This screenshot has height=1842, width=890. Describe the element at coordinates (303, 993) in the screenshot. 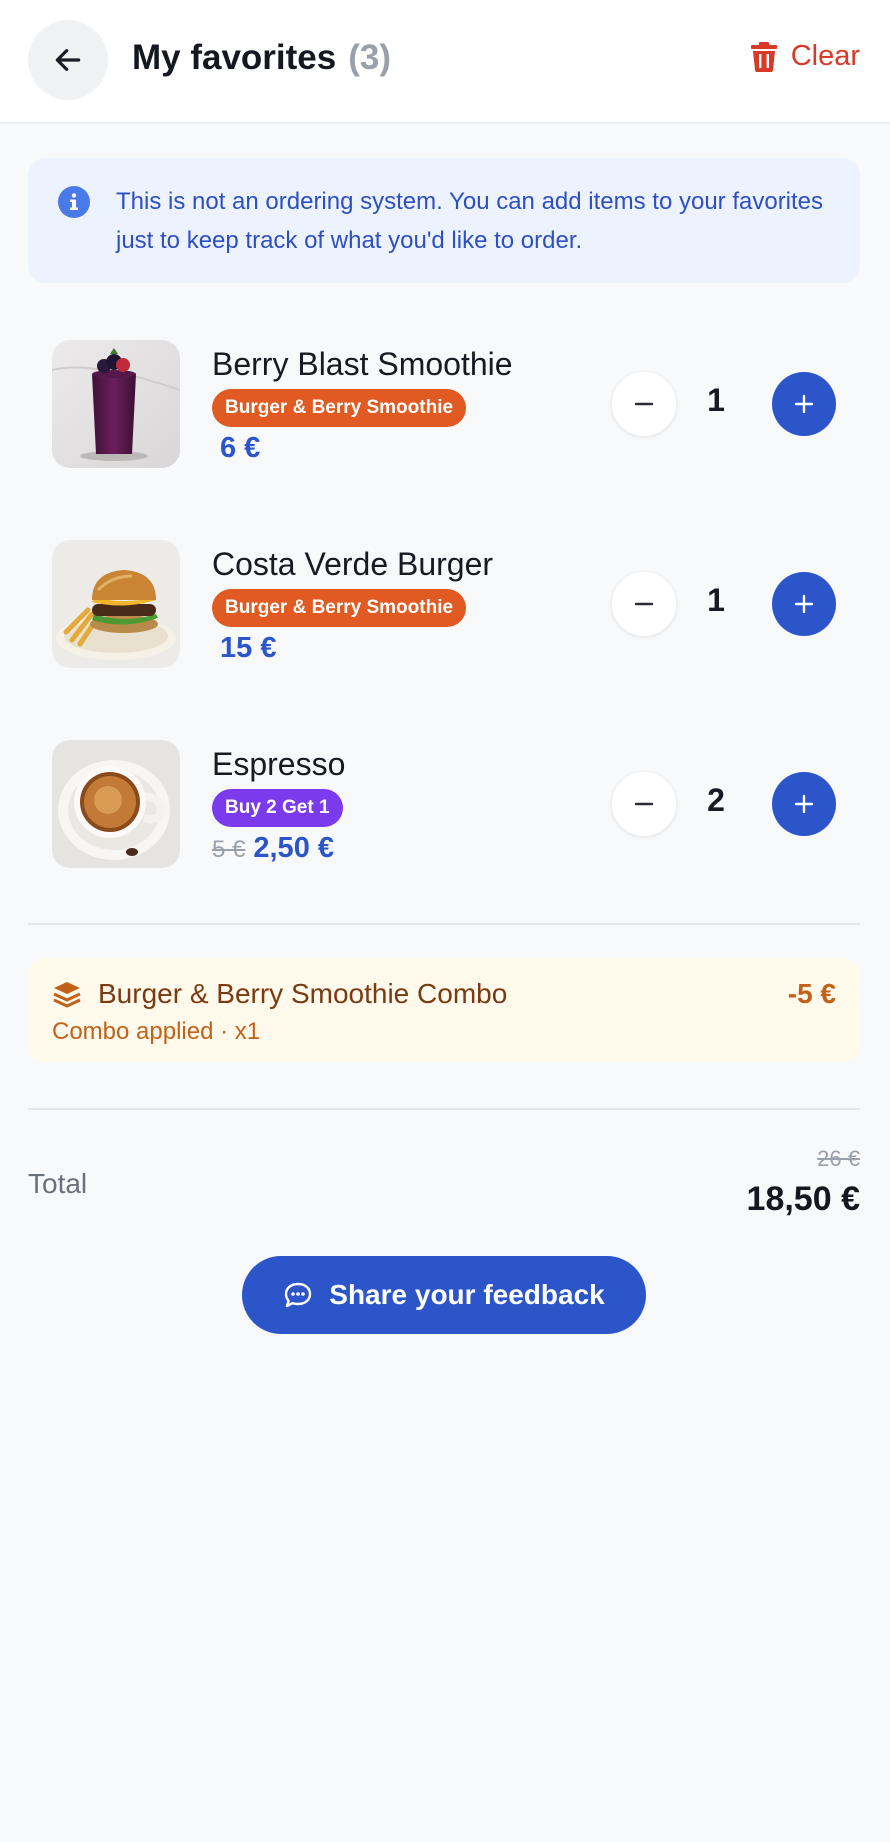

I see `combo-name: Burger & Berry Smoothie Combo` at that location.